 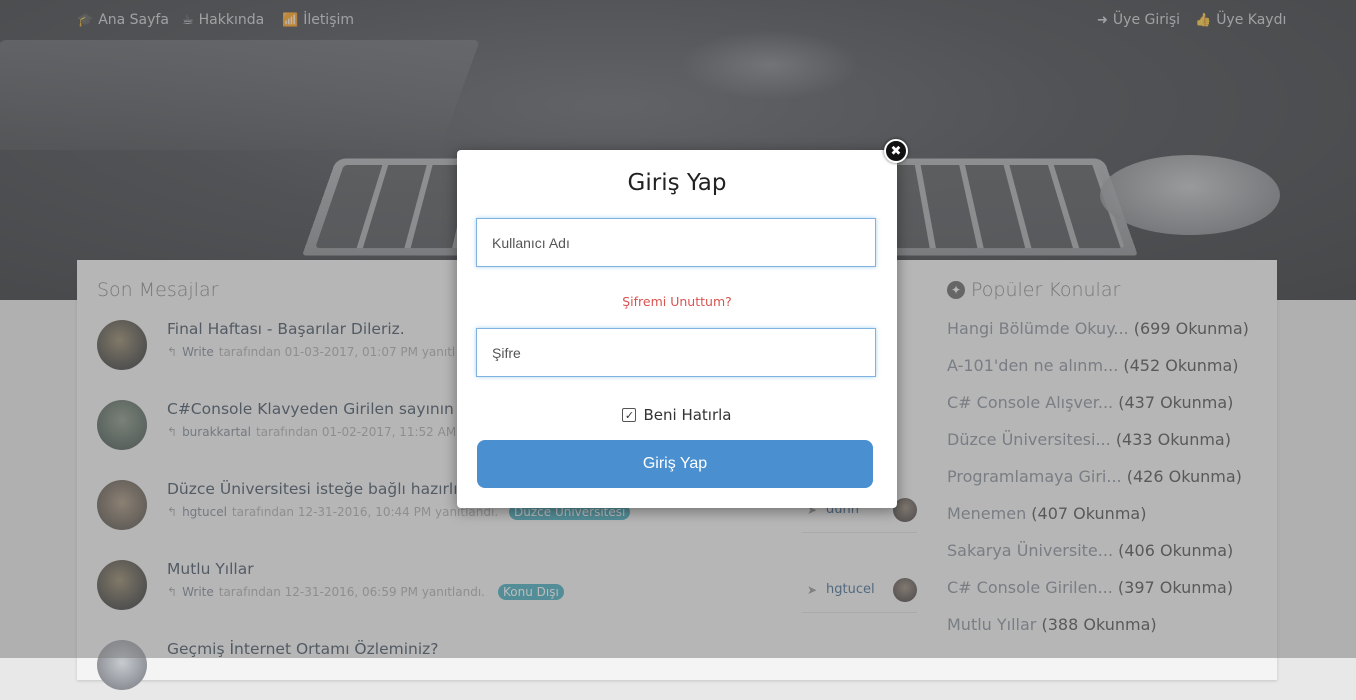 I want to click on remember-label: Beni Hatırla, so click(x=687, y=415).